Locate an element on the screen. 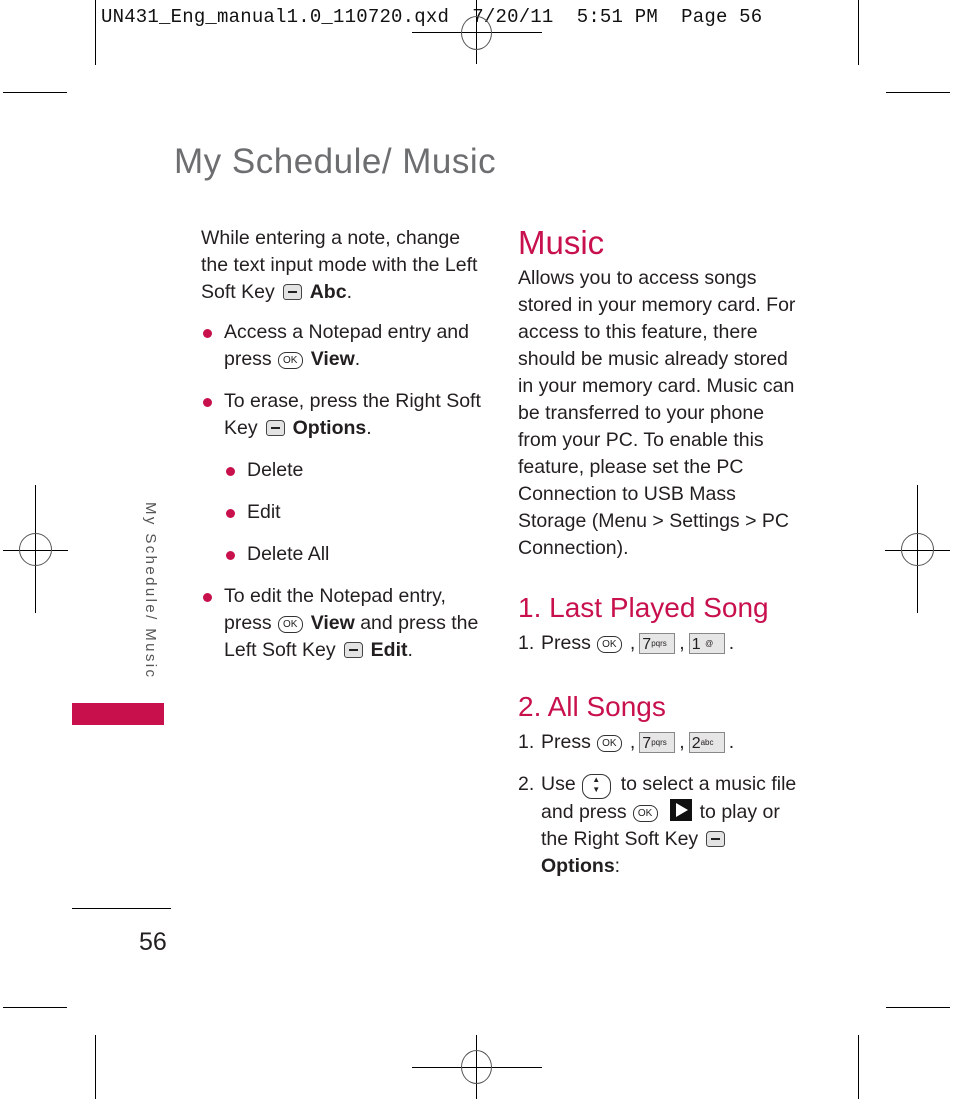 This screenshot has height=1099, width=954. key-1-icon: 1 @ is located at coordinates (706, 643).